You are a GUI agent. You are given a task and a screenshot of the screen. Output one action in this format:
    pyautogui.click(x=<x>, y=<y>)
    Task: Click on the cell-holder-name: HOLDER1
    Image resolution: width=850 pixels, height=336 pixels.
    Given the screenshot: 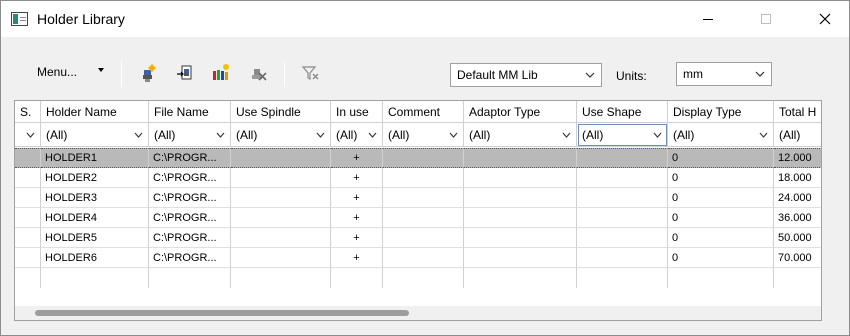 What is the action you would take?
    pyautogui.click(x=95, y=158)
    